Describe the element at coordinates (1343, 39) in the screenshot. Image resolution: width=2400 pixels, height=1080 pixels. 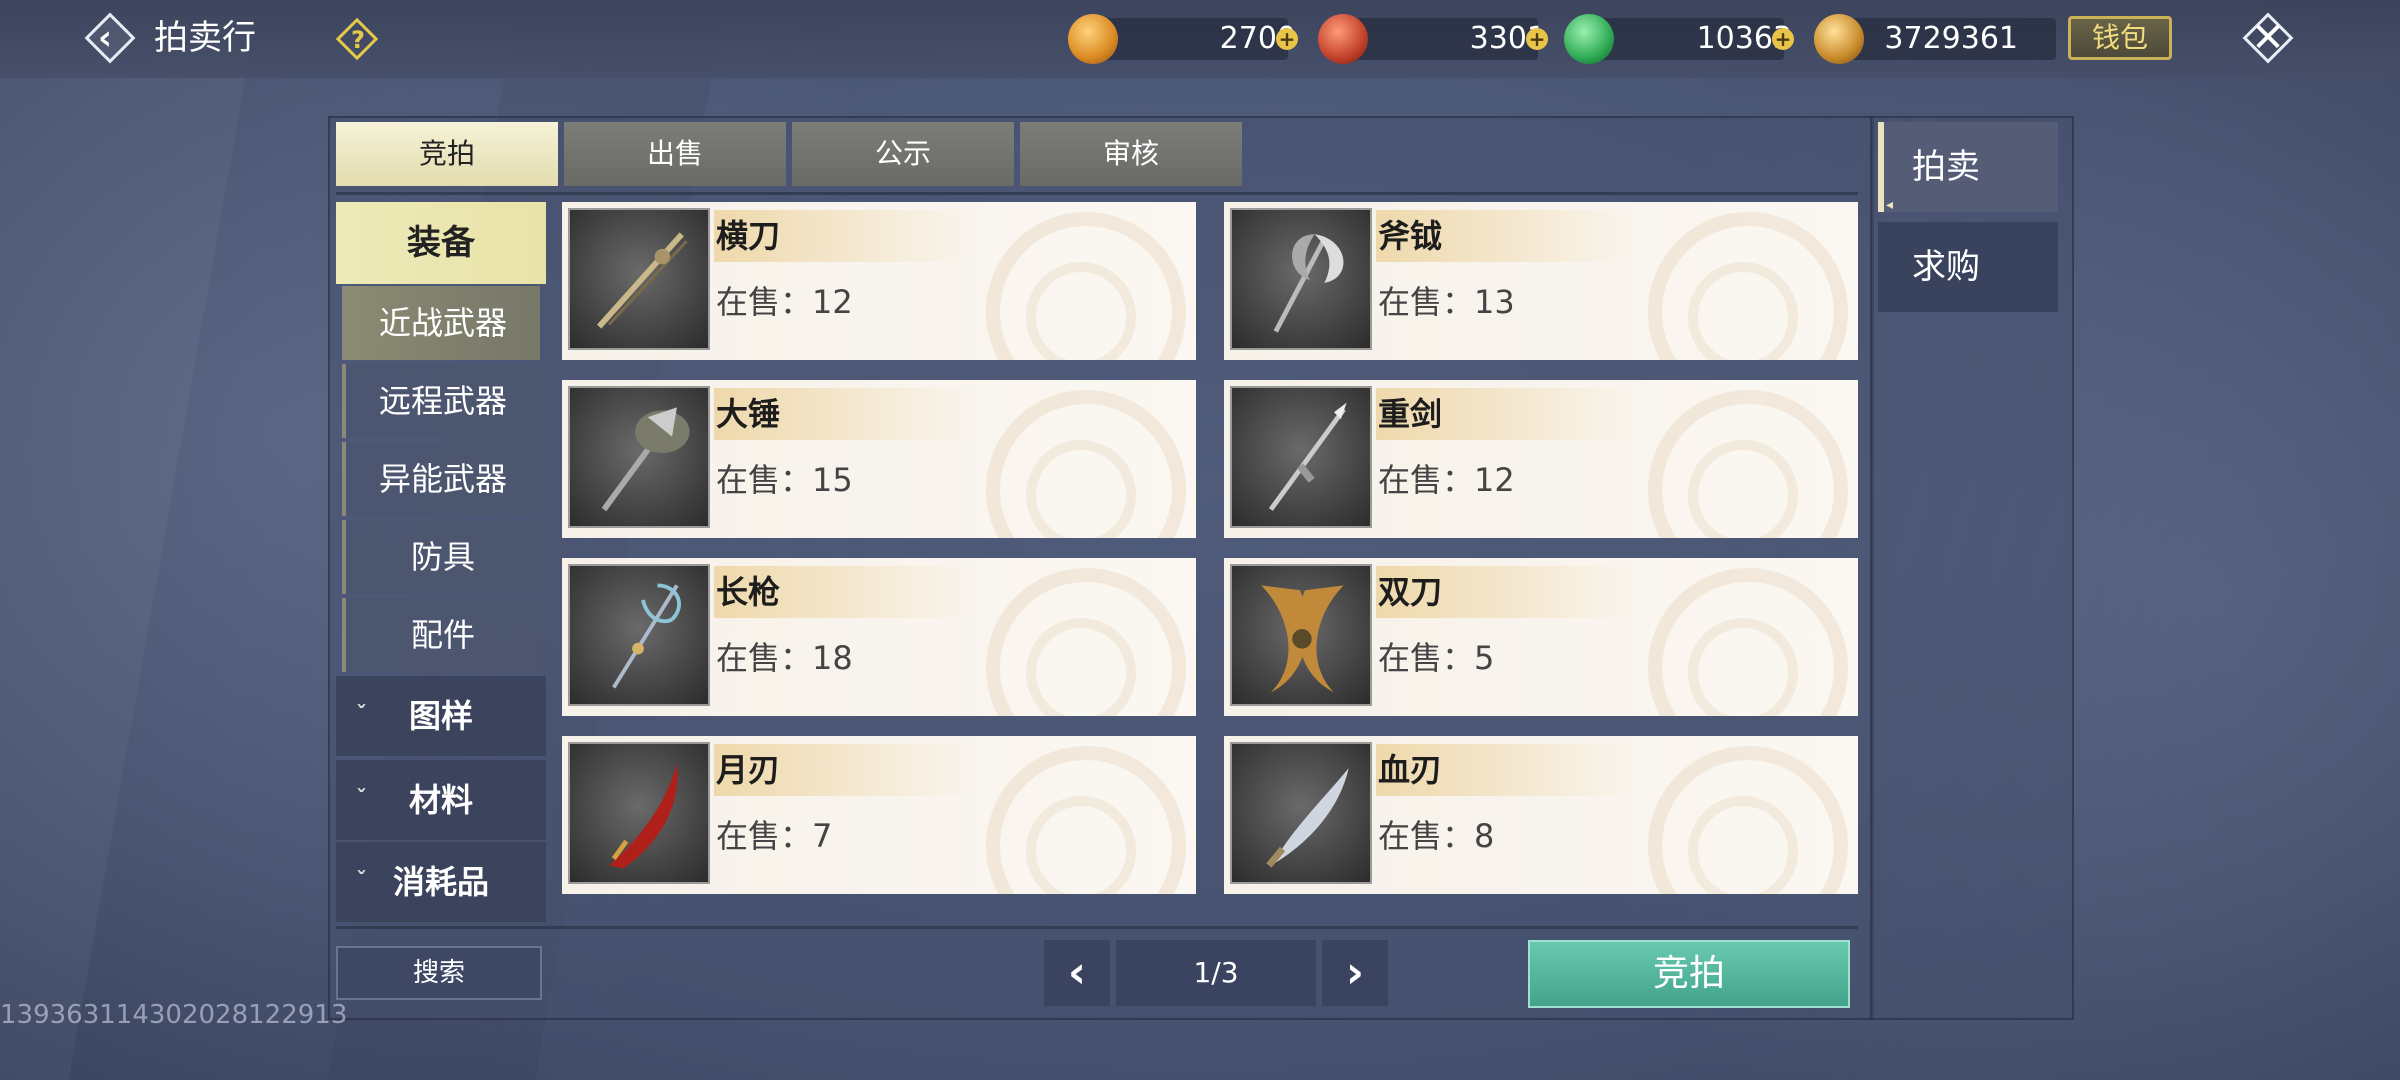
I see `red-swirl-icon` at that location.